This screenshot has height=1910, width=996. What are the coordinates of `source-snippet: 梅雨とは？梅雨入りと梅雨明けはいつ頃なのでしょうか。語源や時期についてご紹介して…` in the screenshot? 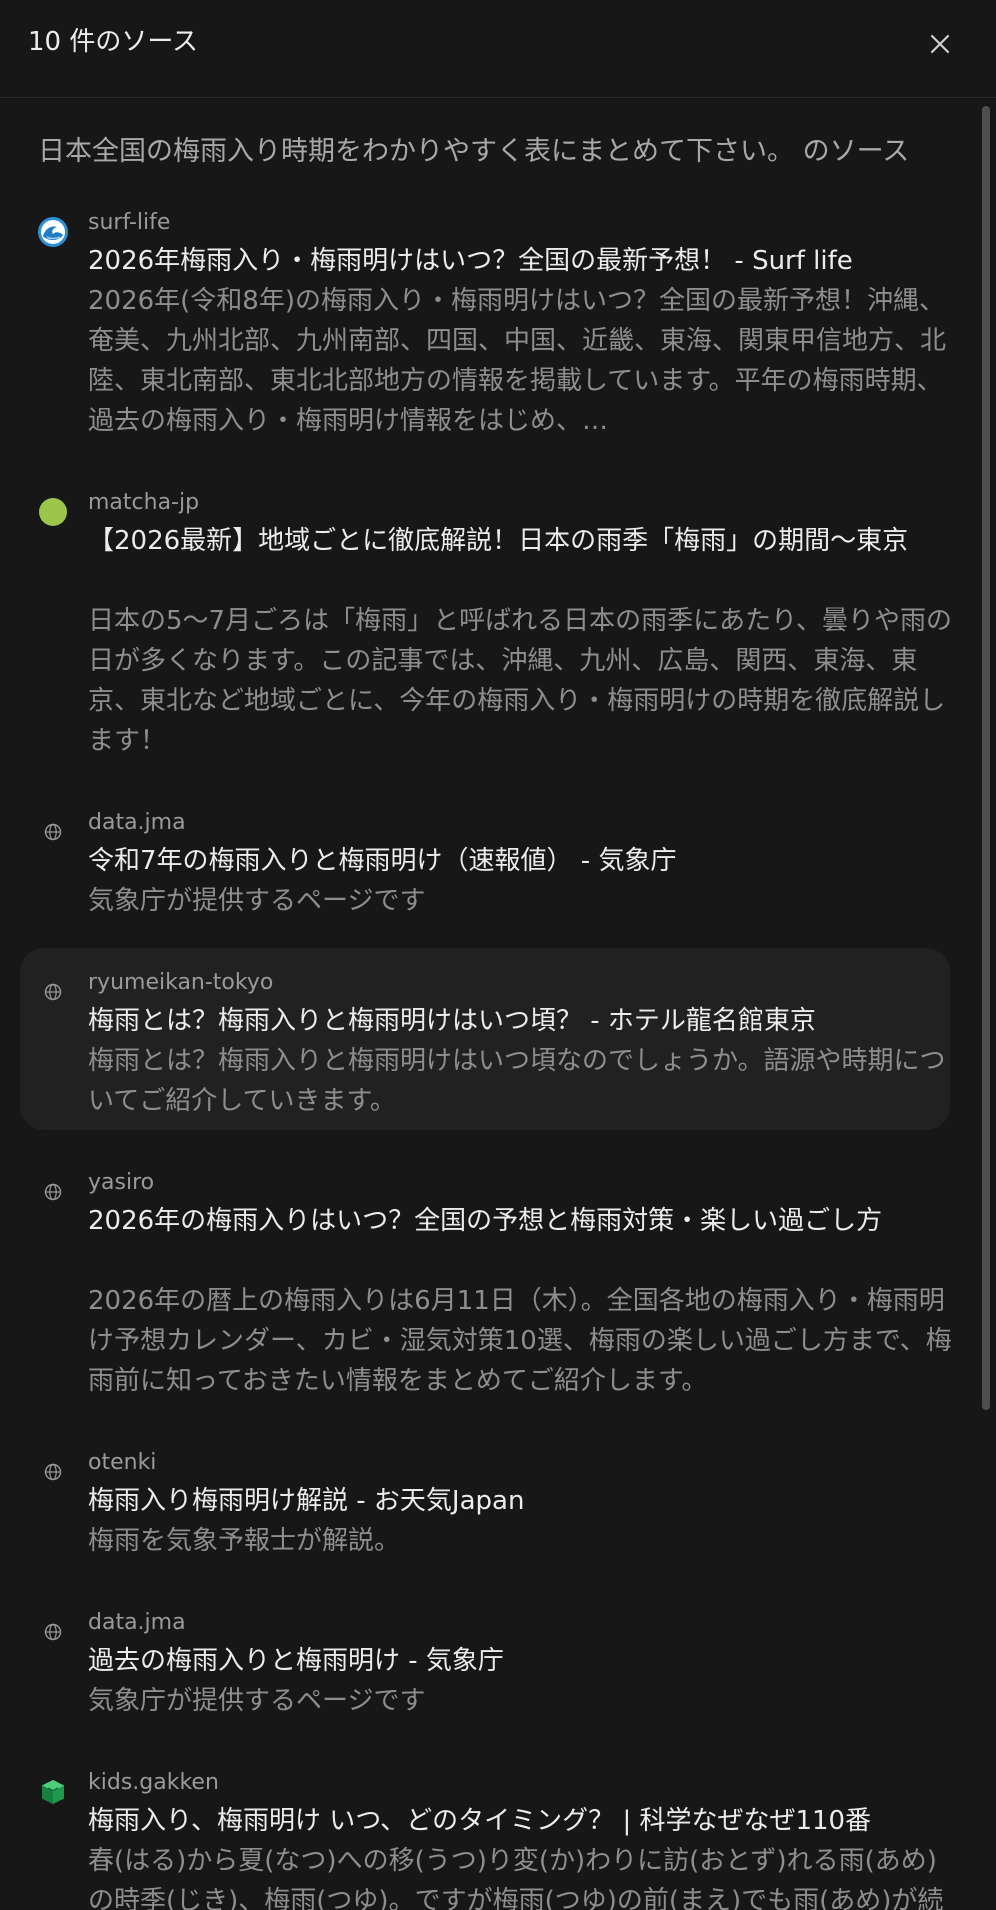 It's located at (517, 1081).